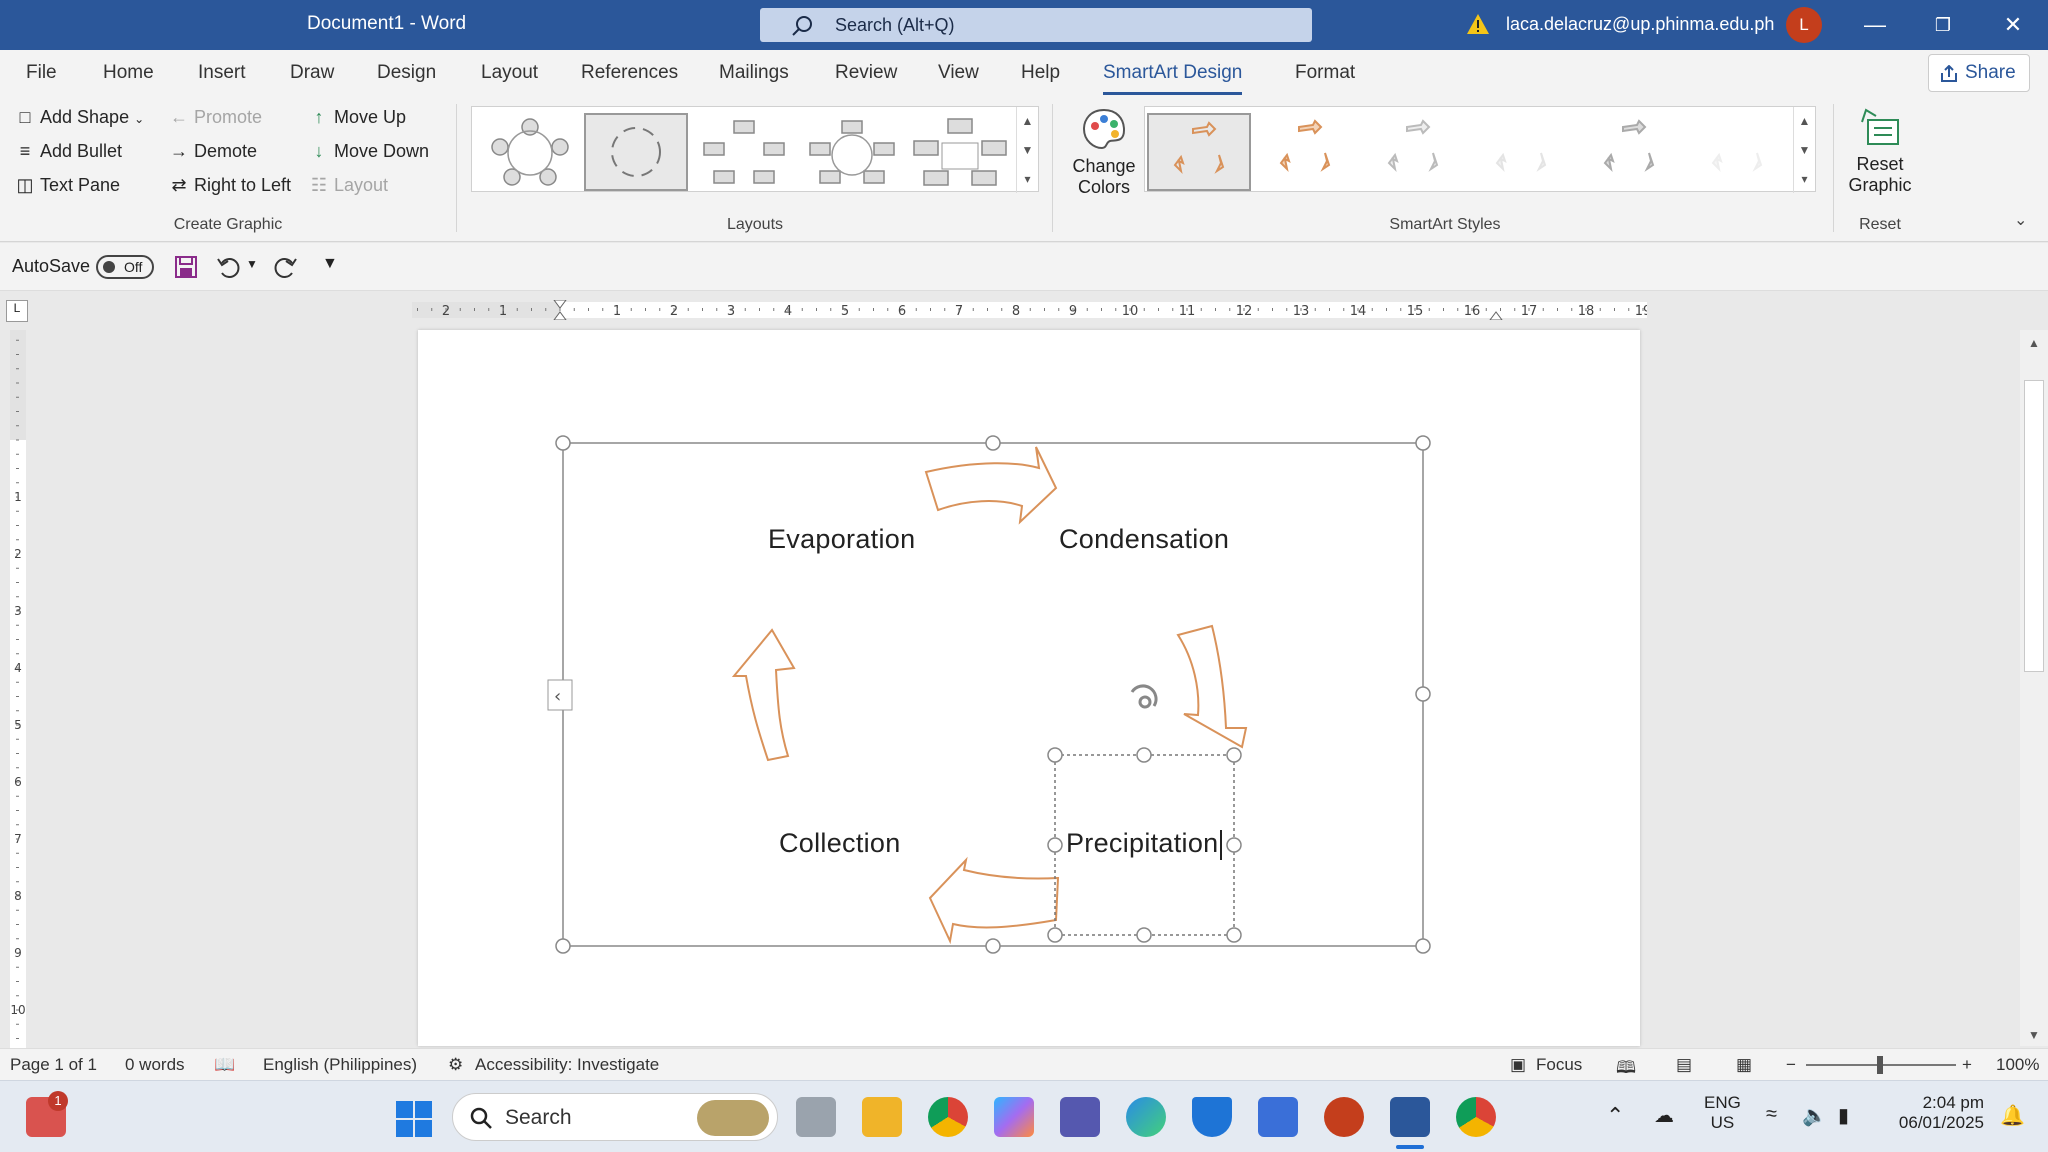  I want to click on add-shape-button: □ Add Shape ⌄, so click(79, 117).